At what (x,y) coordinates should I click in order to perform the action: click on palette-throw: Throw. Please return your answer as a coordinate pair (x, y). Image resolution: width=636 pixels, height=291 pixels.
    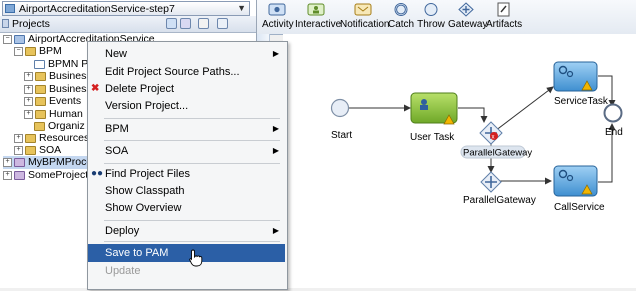
    Looking at the image, I should click on (431, 16).